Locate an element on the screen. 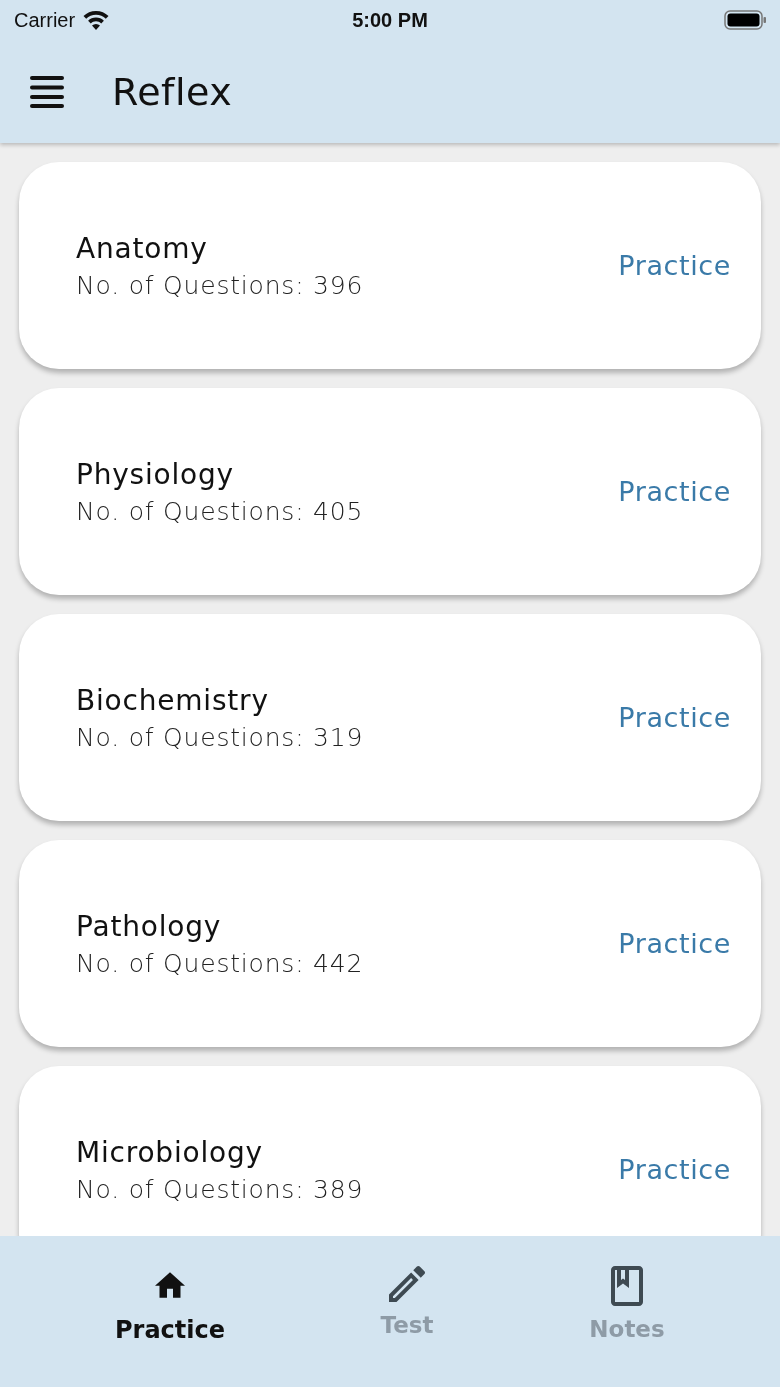 Image resolution: width=780 pixels, height=1387 pixels. nav-tab-label: Test is located at coordinates (407, 1325).